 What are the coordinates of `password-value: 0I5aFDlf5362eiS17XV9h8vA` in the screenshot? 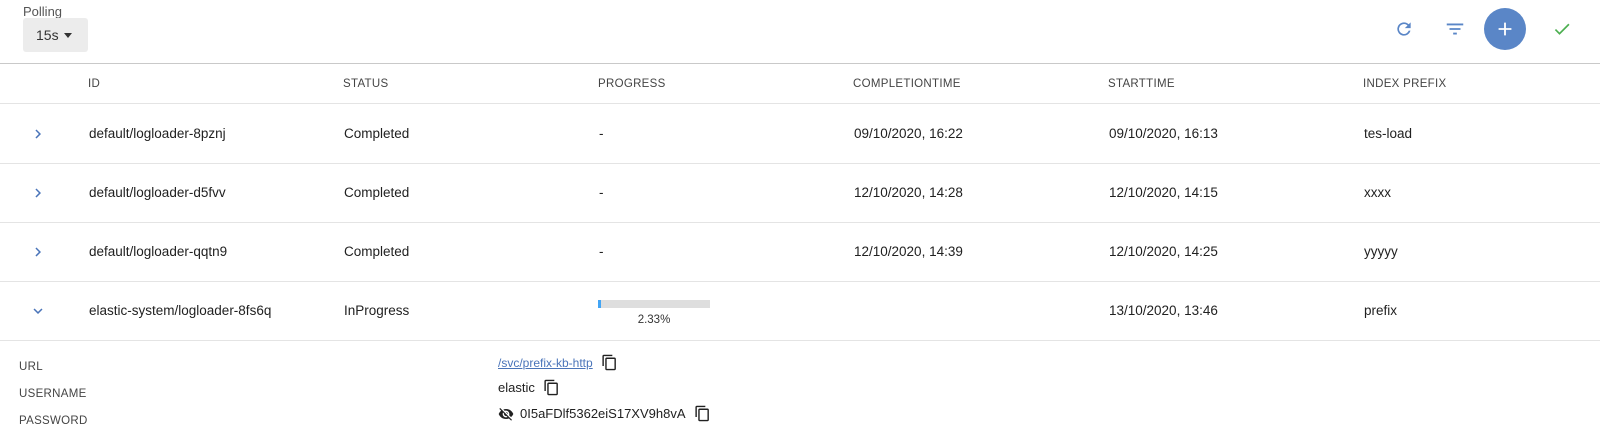 It's located at (604, 413).